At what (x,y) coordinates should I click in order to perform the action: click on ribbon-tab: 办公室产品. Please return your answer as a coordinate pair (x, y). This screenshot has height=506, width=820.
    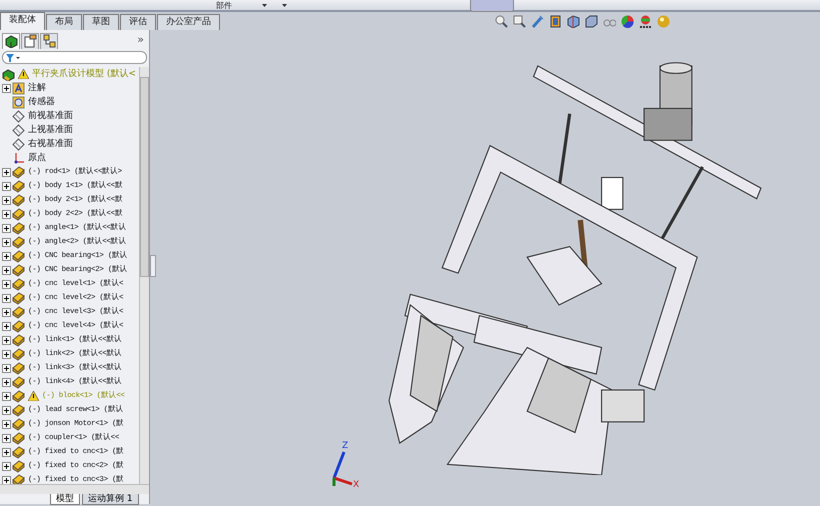
    Looking at the image, I should click on (188, 22).